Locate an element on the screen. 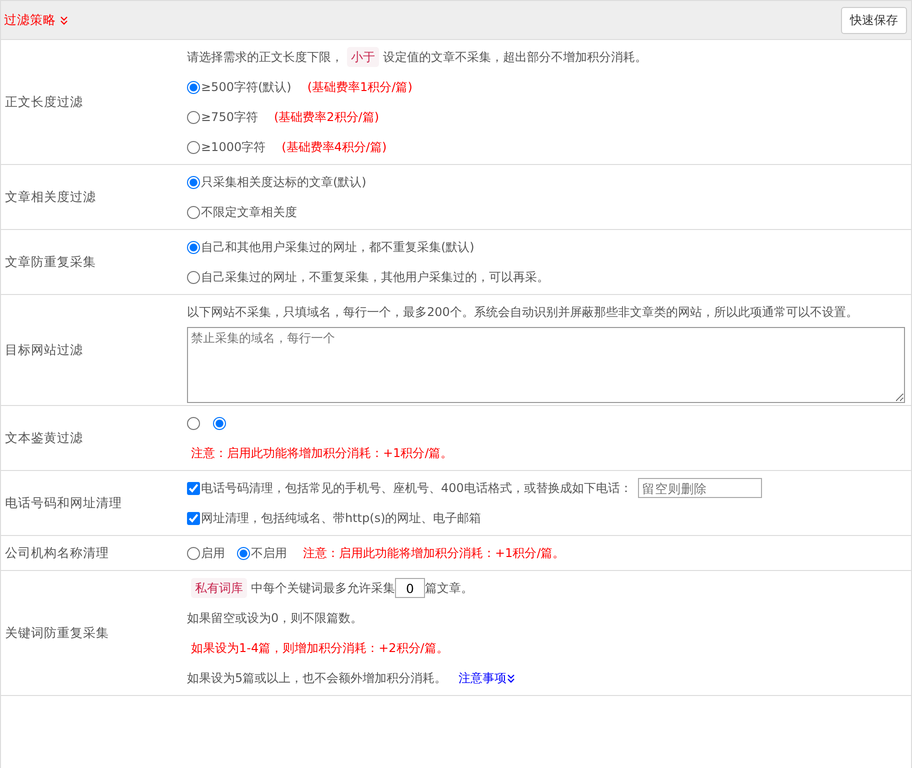  radio-option: 自己采集过的网址，不重复采集，其他用户采集过的，可以再采。 is located at coordinates (368, 277).